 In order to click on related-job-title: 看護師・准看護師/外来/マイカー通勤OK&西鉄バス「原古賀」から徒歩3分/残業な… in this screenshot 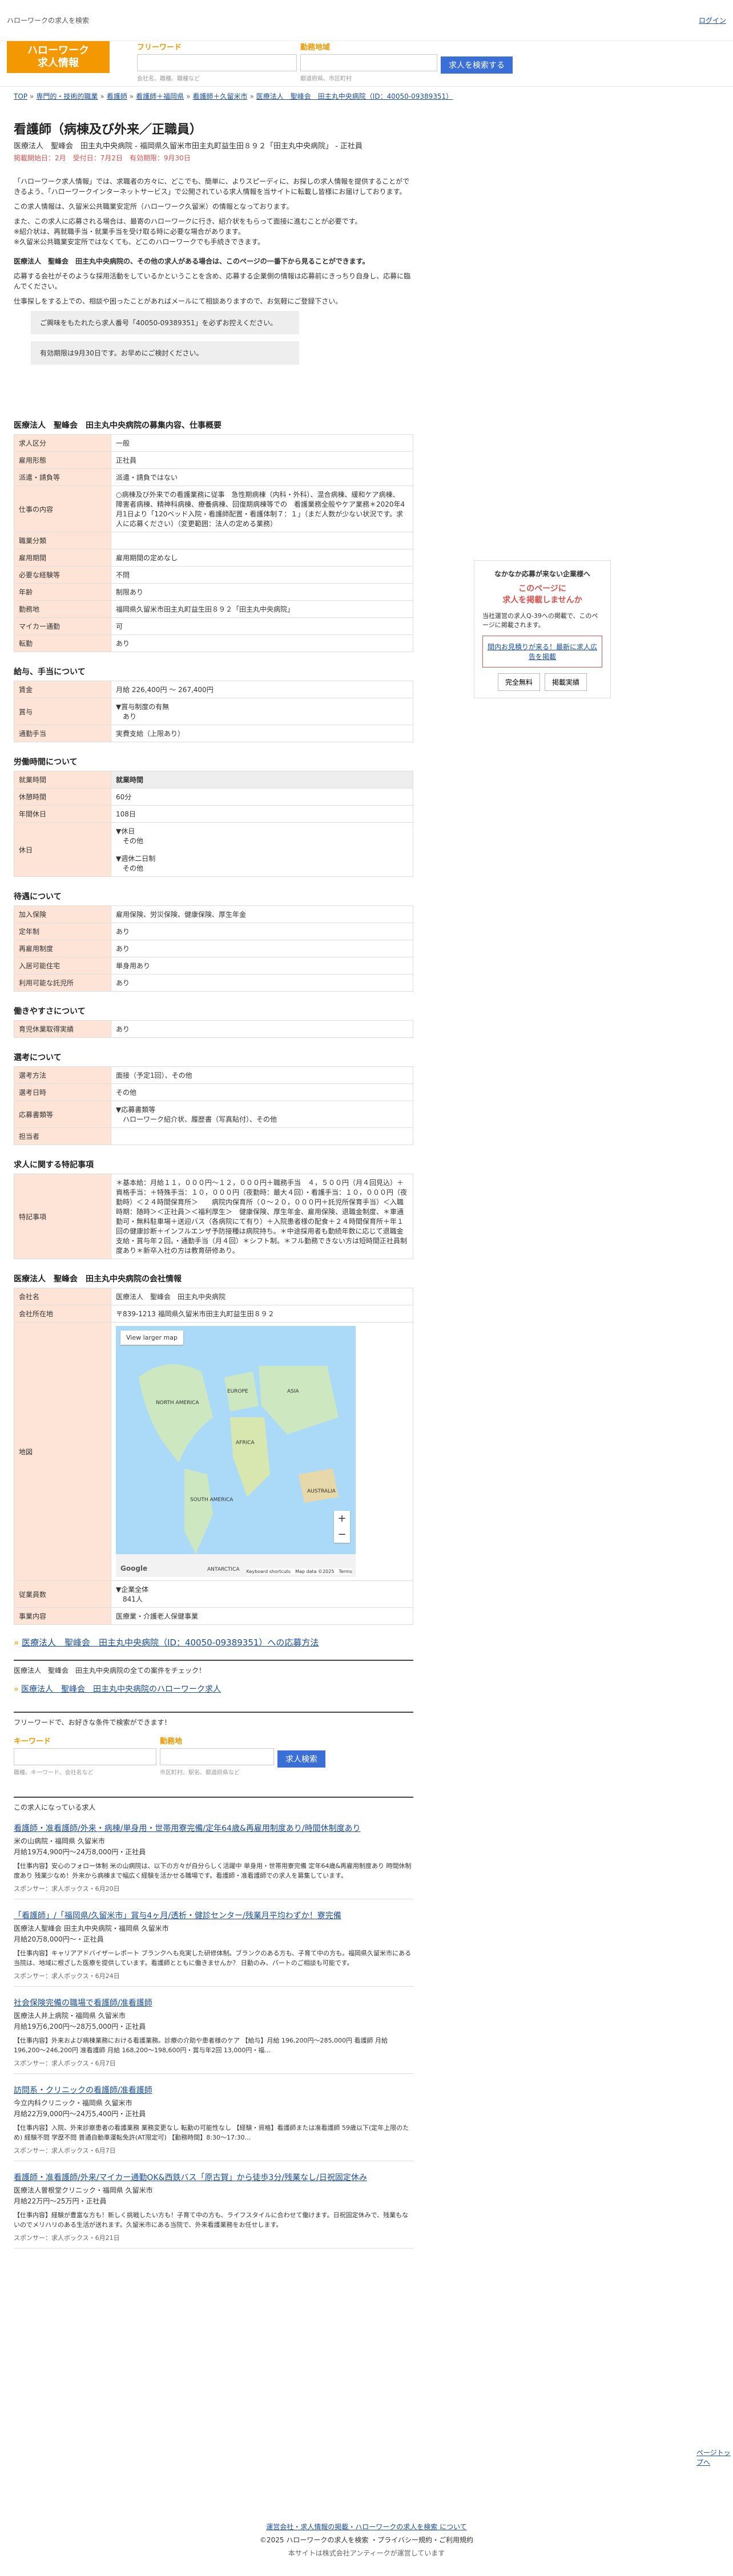, I will do `click(214, 2177)`.